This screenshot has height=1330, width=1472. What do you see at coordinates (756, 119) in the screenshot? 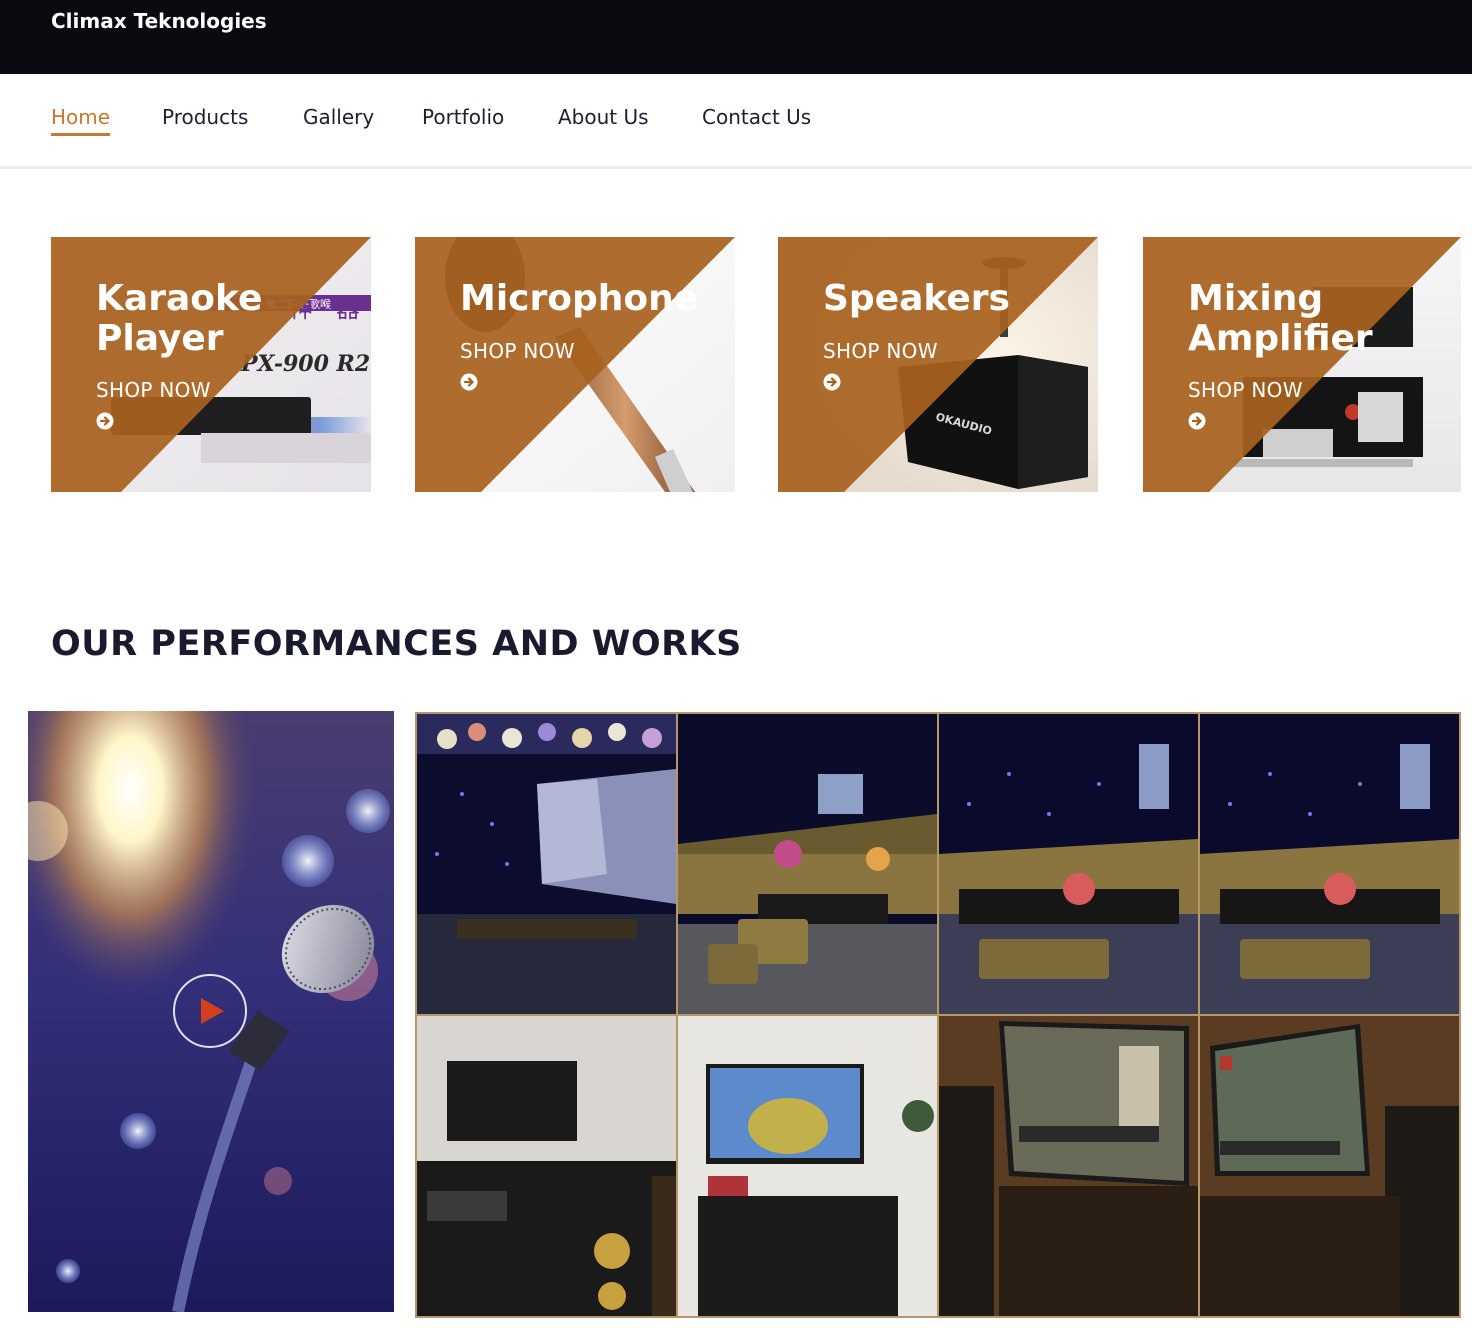
I see `nav-item-contact-us: Contact Us` at bounding box center [756, 119].